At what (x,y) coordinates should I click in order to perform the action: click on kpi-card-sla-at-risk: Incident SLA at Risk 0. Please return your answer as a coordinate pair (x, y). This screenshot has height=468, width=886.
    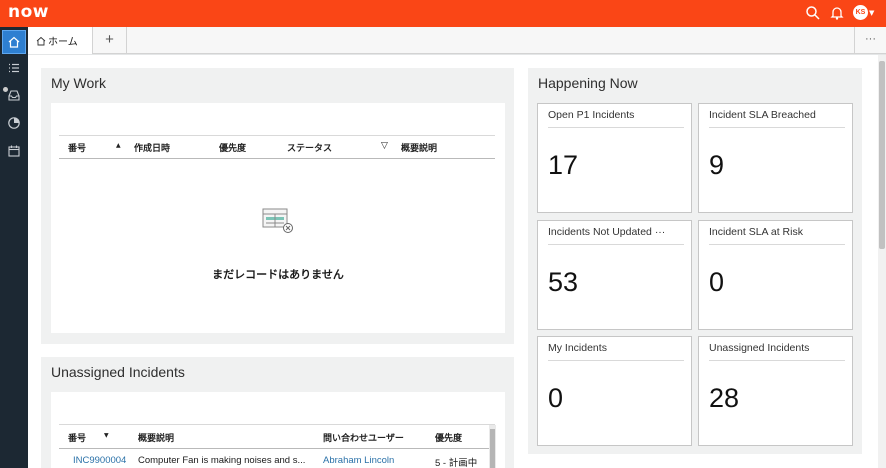
    Looking at the image, I should click on (775, 275).